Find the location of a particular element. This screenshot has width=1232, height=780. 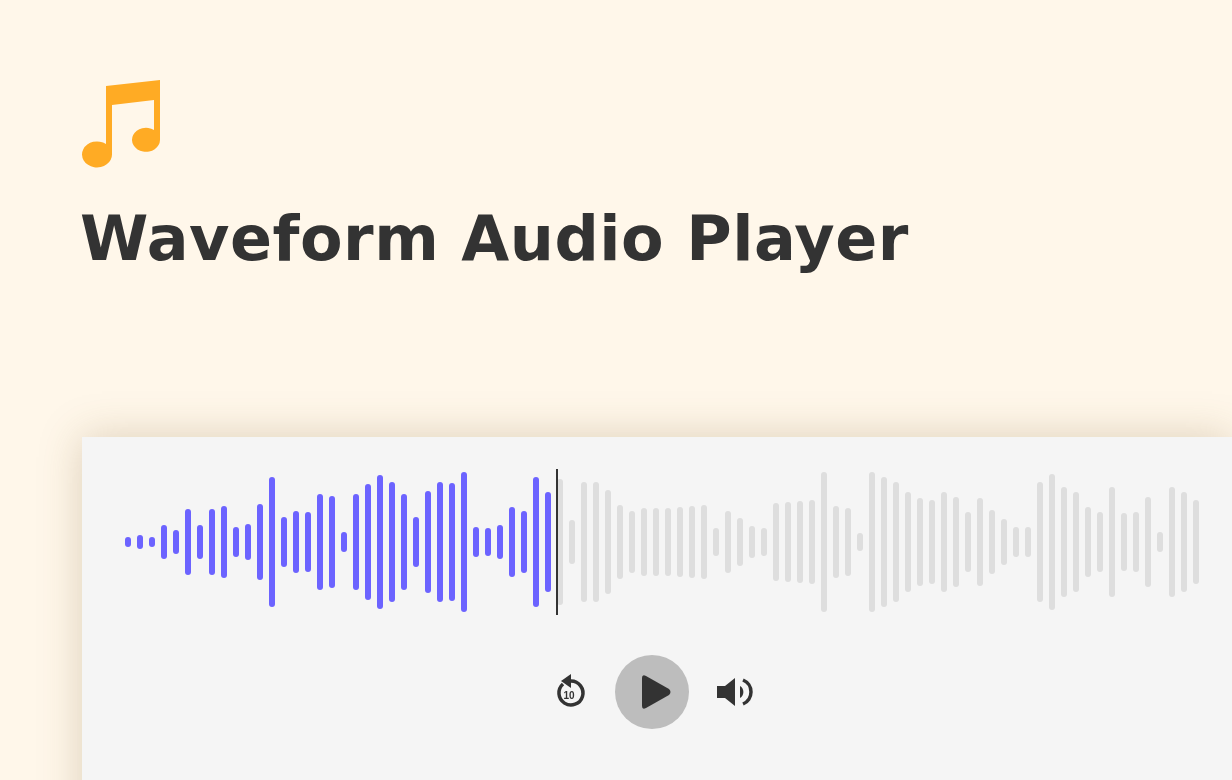

page-title: Waveform Audio Player is located at coordinates (495, 238).